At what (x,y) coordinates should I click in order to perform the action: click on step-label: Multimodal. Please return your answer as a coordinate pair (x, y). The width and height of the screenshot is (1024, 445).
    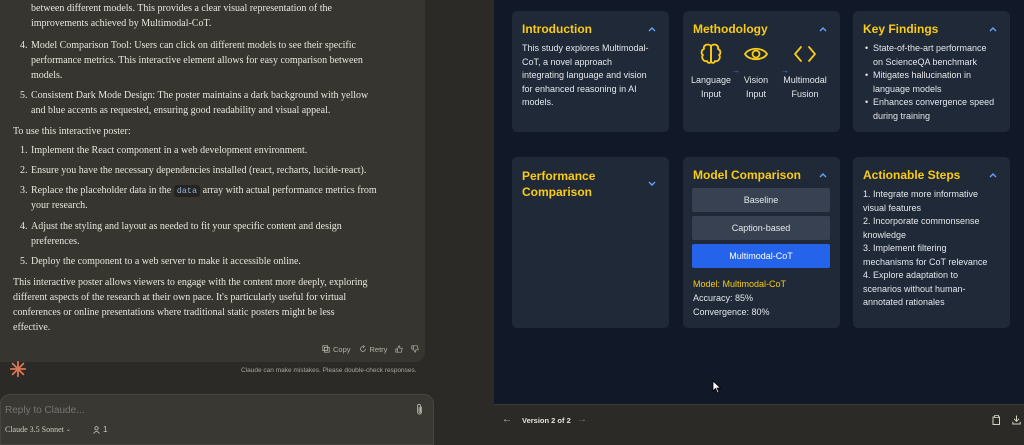
    Looking at the image, I should click on (805, 80).